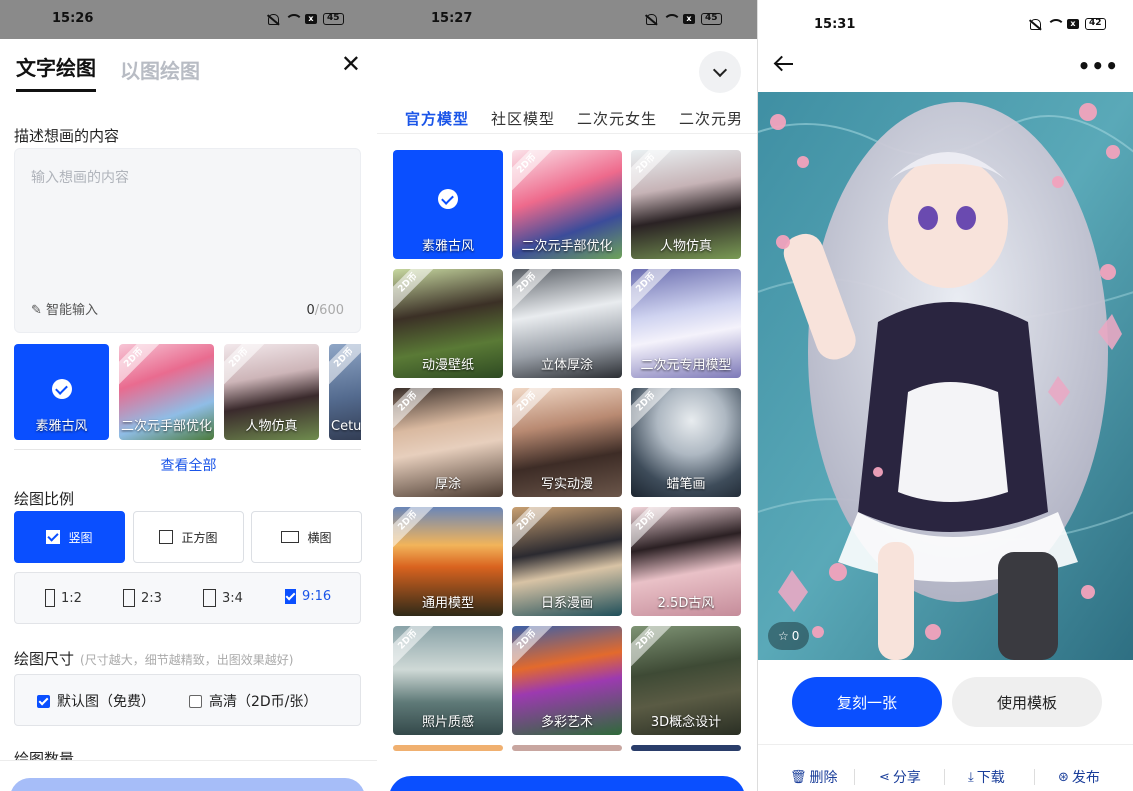 The width and height of the screenshot is (1133, 791). I want to click on tab-text-to-image: 文字绘图, so click(56, 72).